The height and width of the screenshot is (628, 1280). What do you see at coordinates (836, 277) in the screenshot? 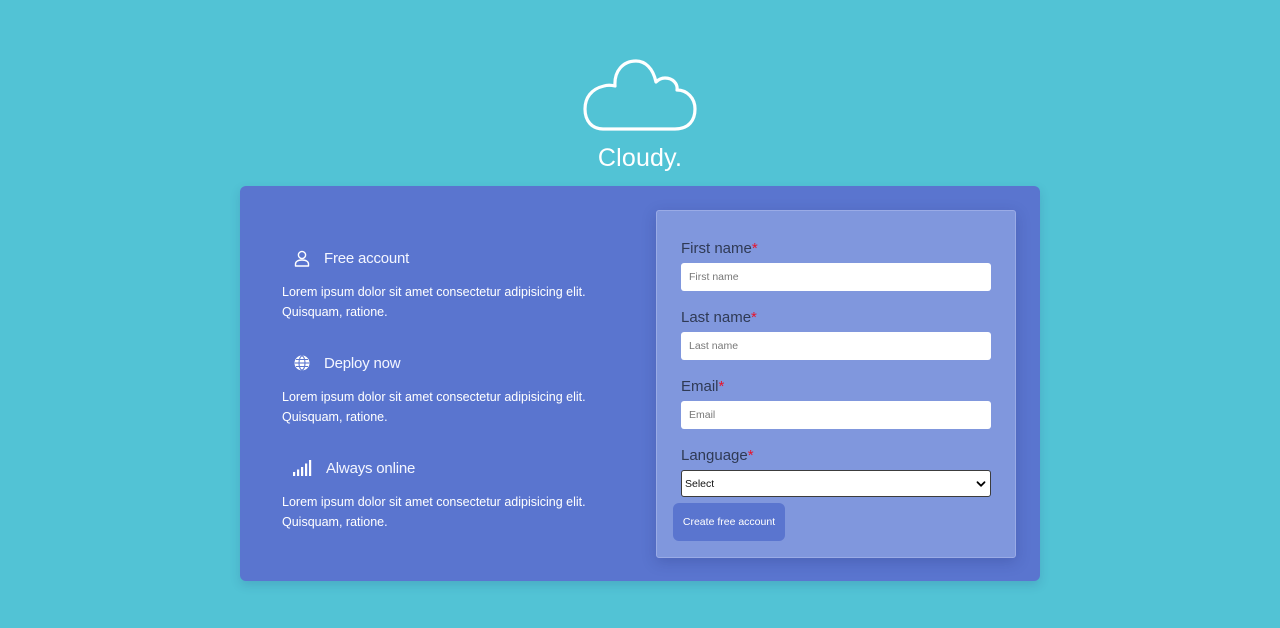
I see `first-name-input` at bounding box center [836, 277].